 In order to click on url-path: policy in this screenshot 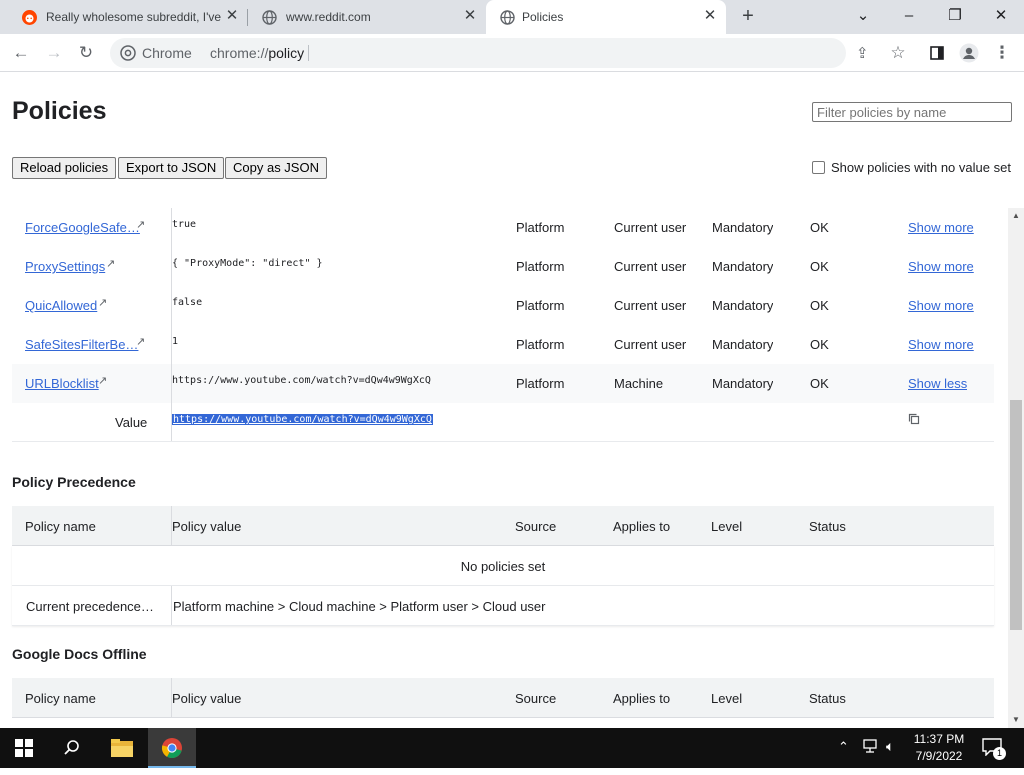, I will do `click(286, 53)`.